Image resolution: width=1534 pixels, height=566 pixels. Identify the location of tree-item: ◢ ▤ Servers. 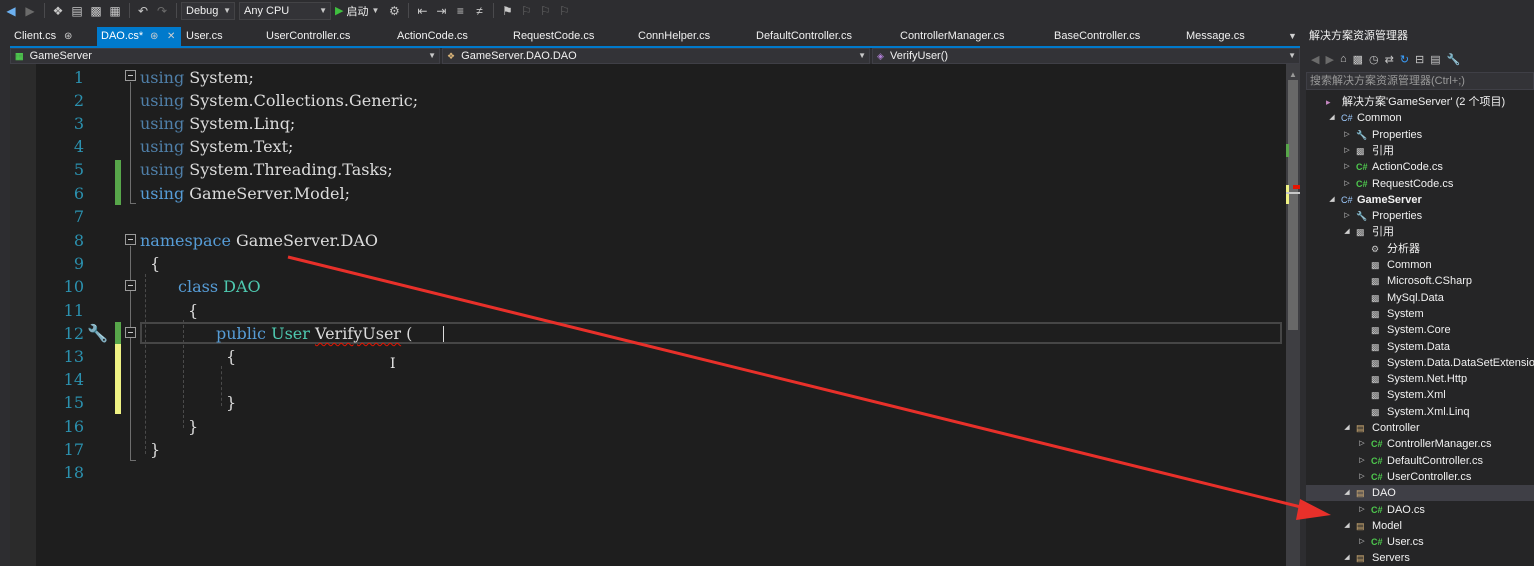
(1420, 558).